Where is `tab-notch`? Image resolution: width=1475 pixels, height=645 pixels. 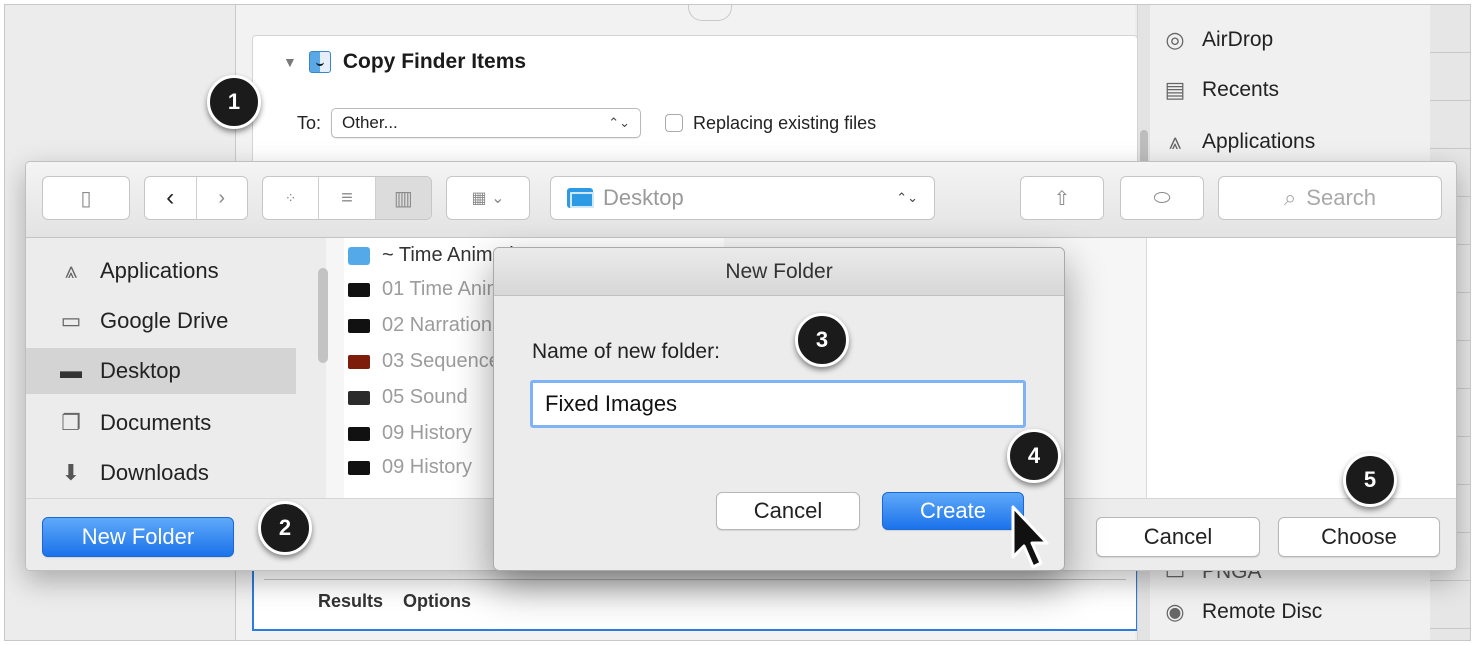 tab-notch is located at coordinates (710, 13).